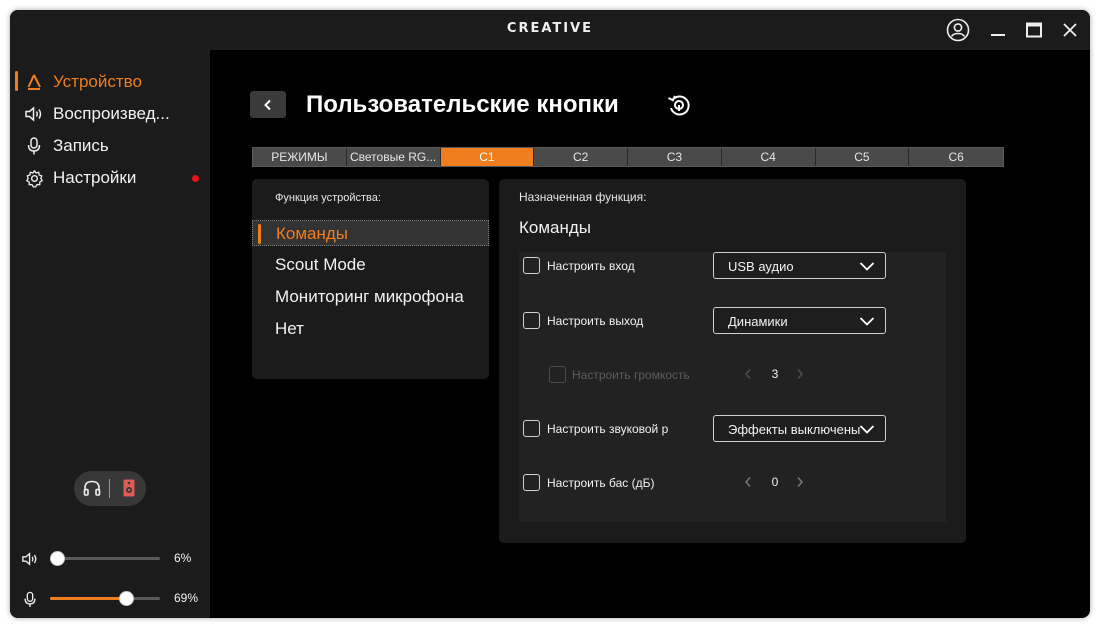  Describe the element at coordinates (531, 320) in the screenshot. I see `output-checkbox` at that location.